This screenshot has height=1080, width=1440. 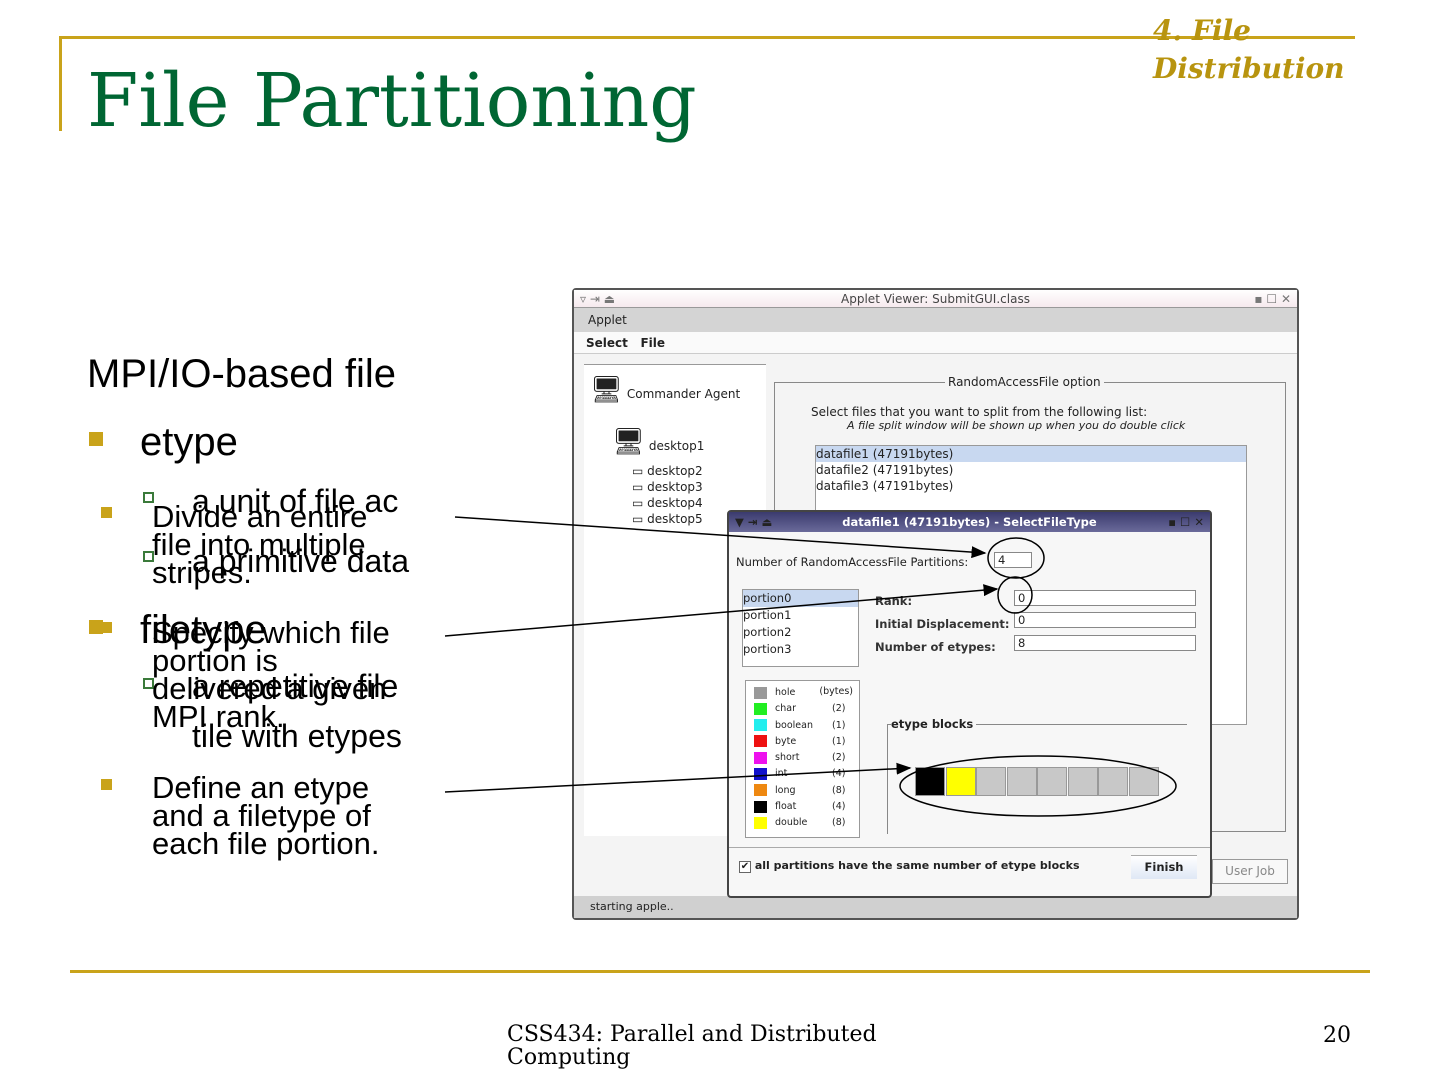 What do you see at coordinates (678, 777) in the screenshot?
I see `arrow-to-blocks` at bounding box center [678, 777].